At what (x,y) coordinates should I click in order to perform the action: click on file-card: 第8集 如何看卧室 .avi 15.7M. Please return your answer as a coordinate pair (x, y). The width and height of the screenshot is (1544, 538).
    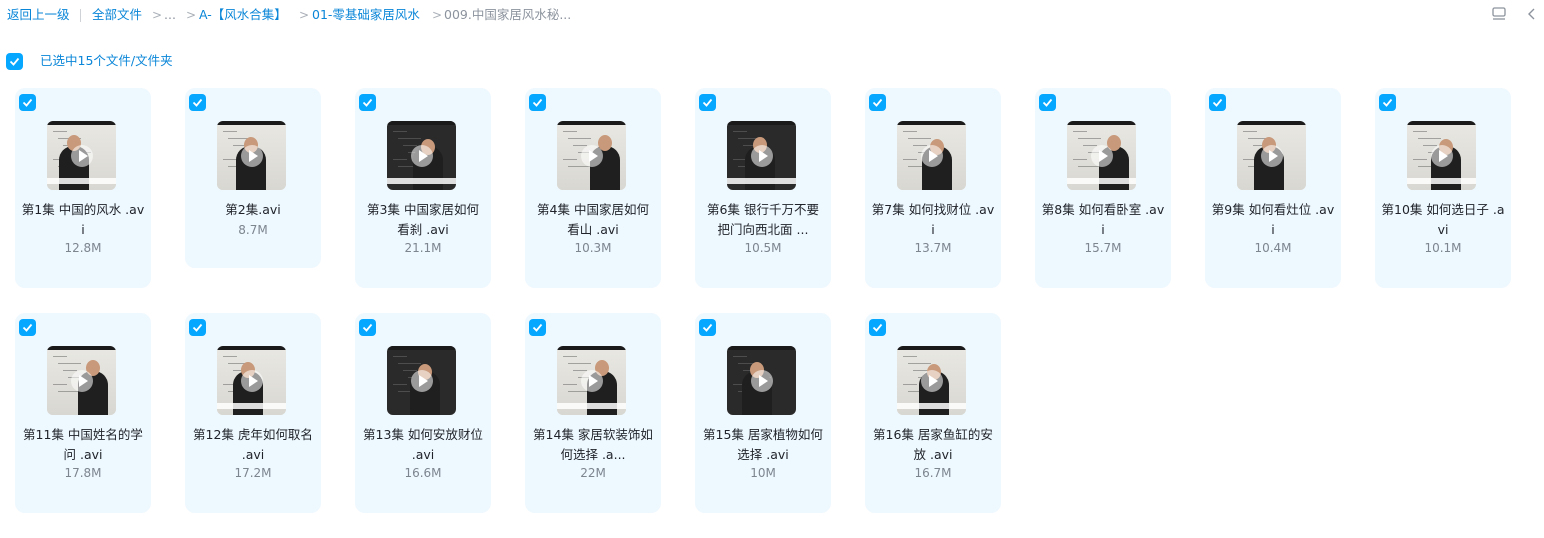
    Looking at the image, I should click on (1103, 188).